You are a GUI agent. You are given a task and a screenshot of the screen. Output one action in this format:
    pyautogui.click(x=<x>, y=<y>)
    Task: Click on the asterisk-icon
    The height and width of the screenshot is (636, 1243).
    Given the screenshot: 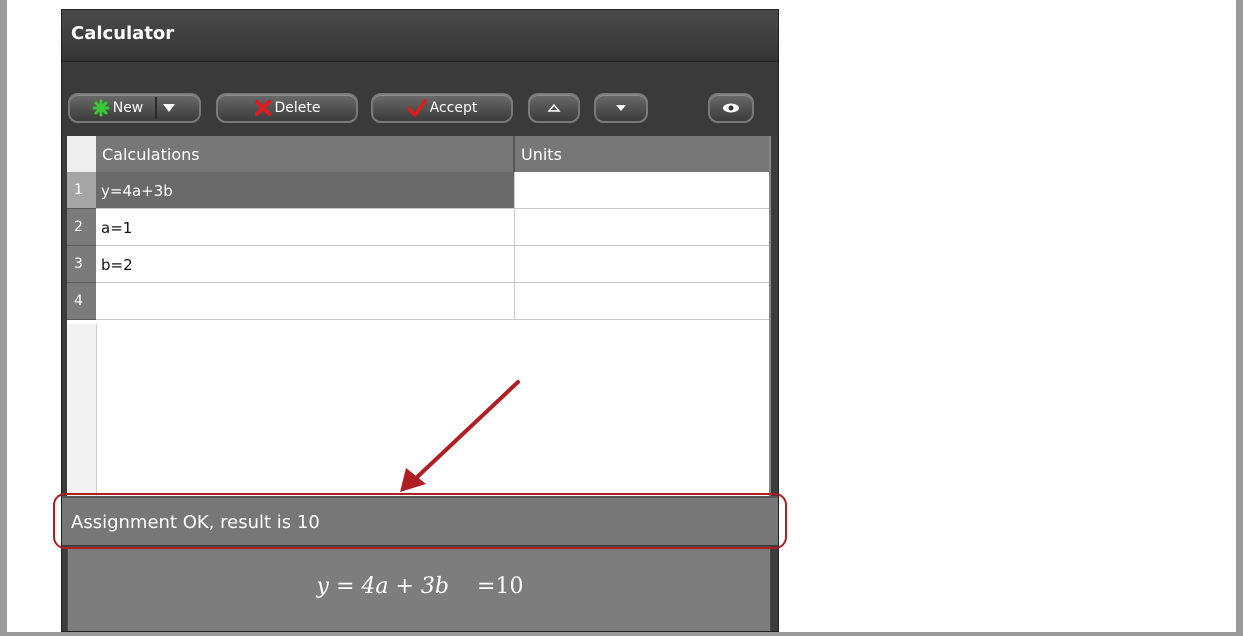 What is the action you would take?
    pyautogui.click(x=101, y=108)
    